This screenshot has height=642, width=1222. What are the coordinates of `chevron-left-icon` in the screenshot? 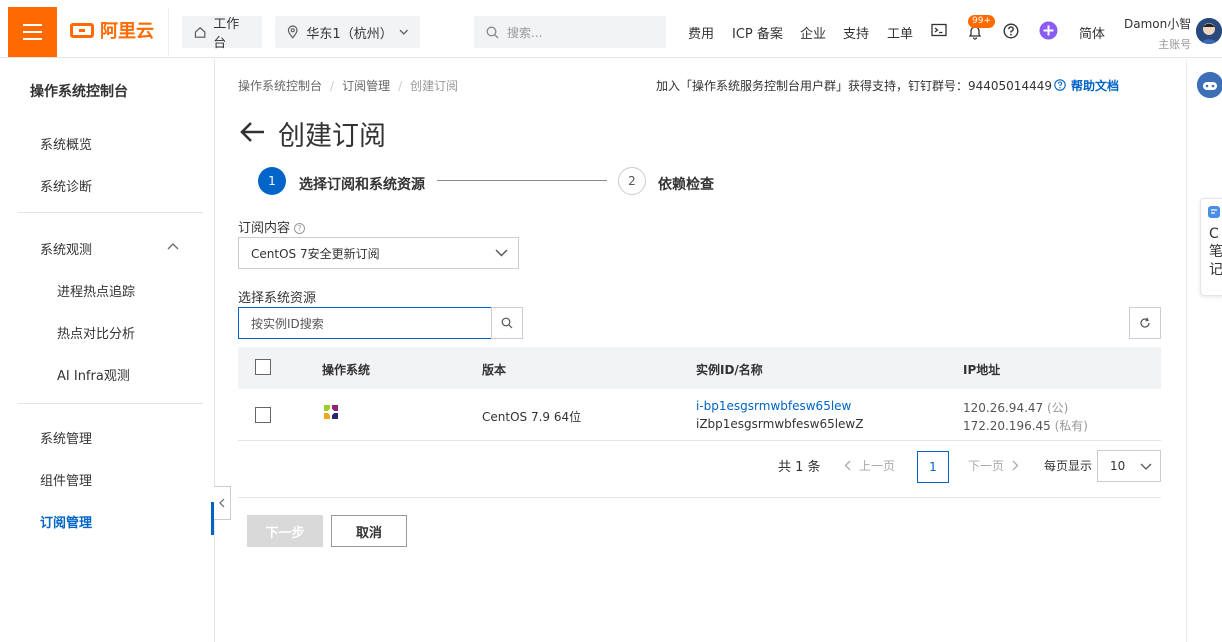 It's located at (847, 465).